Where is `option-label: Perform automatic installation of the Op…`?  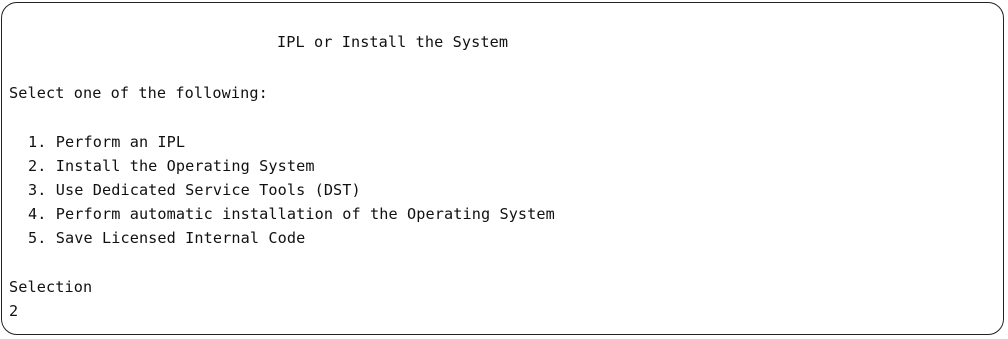 option-label: Perform automatic installation of the Op… is located at coordinates (305, 214).